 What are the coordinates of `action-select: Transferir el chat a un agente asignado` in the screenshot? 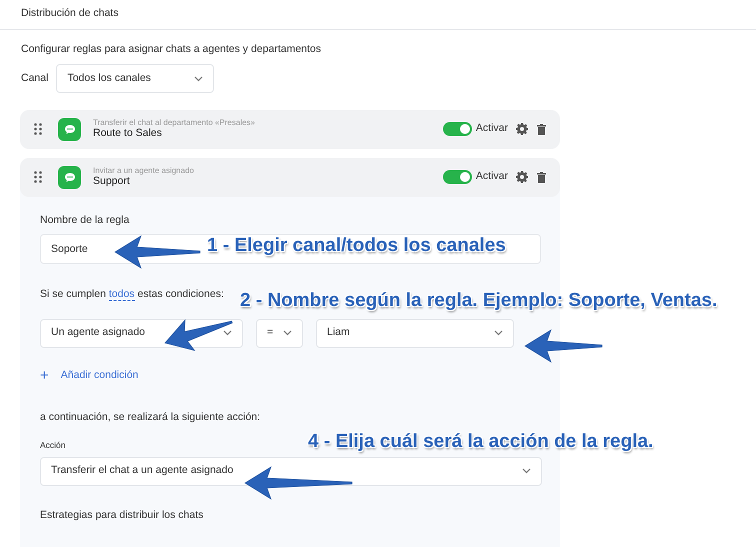 It's located at (291, 471).